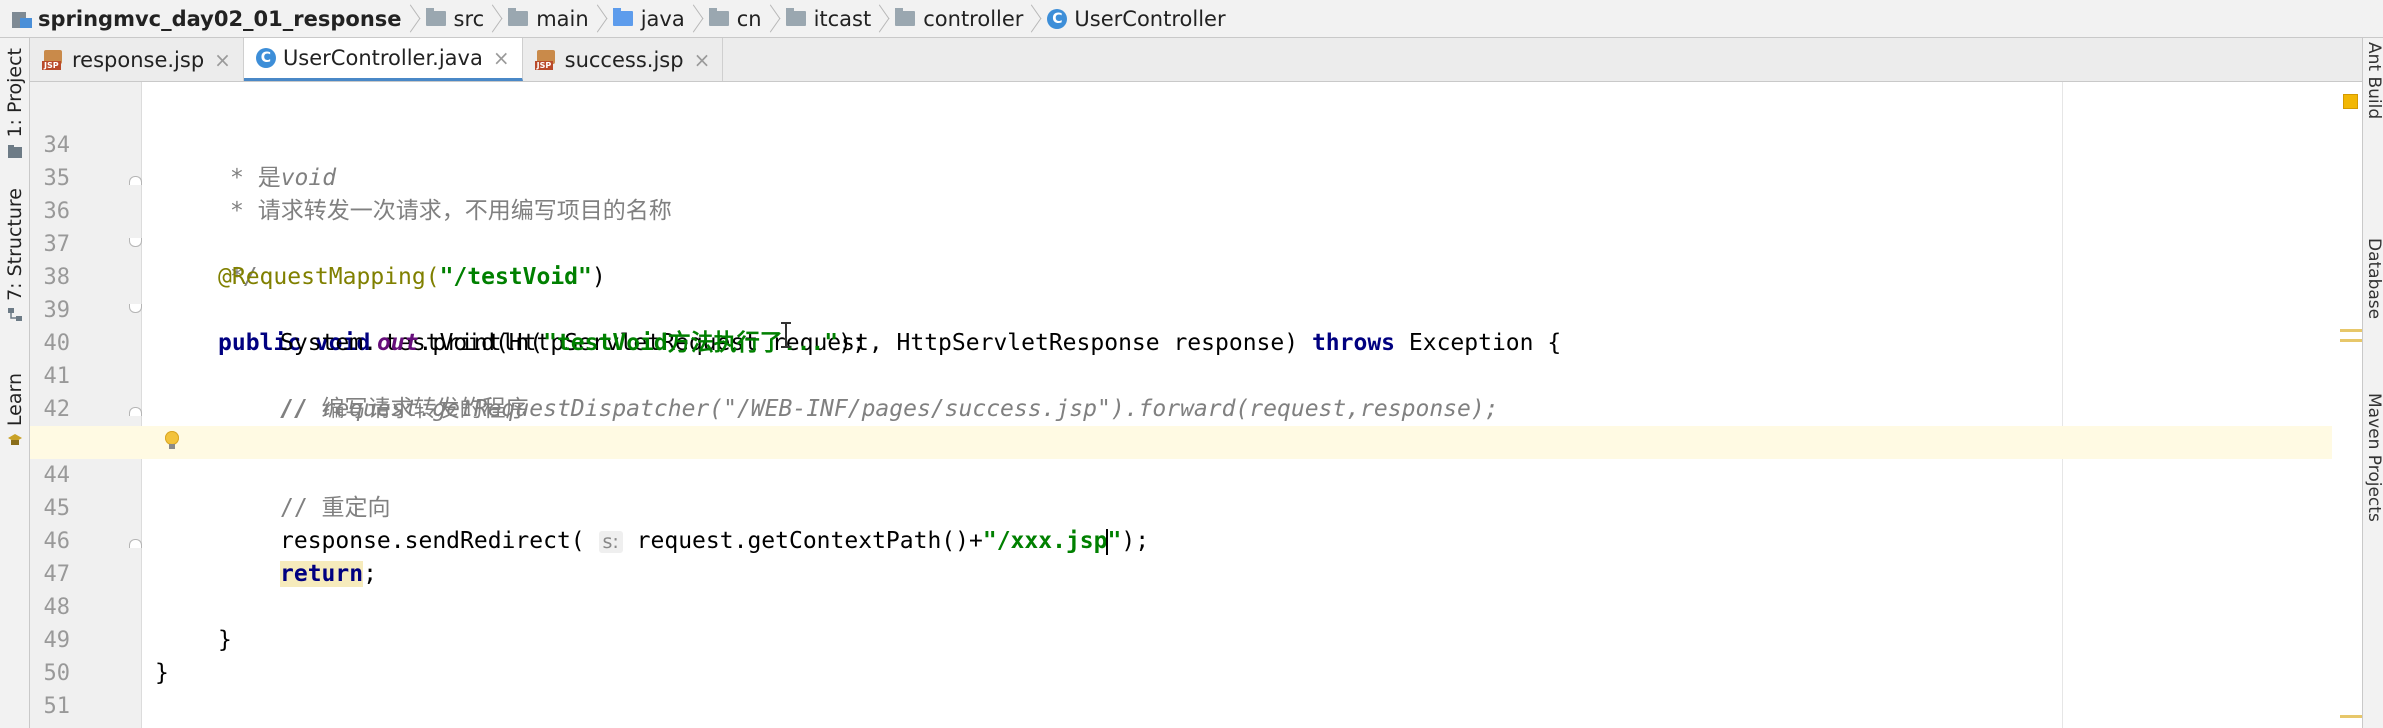 Image resolution: width=2383 pixels, height=728 pixels. I want to click on breadcrumb-cn: cn, so click(735, 19).